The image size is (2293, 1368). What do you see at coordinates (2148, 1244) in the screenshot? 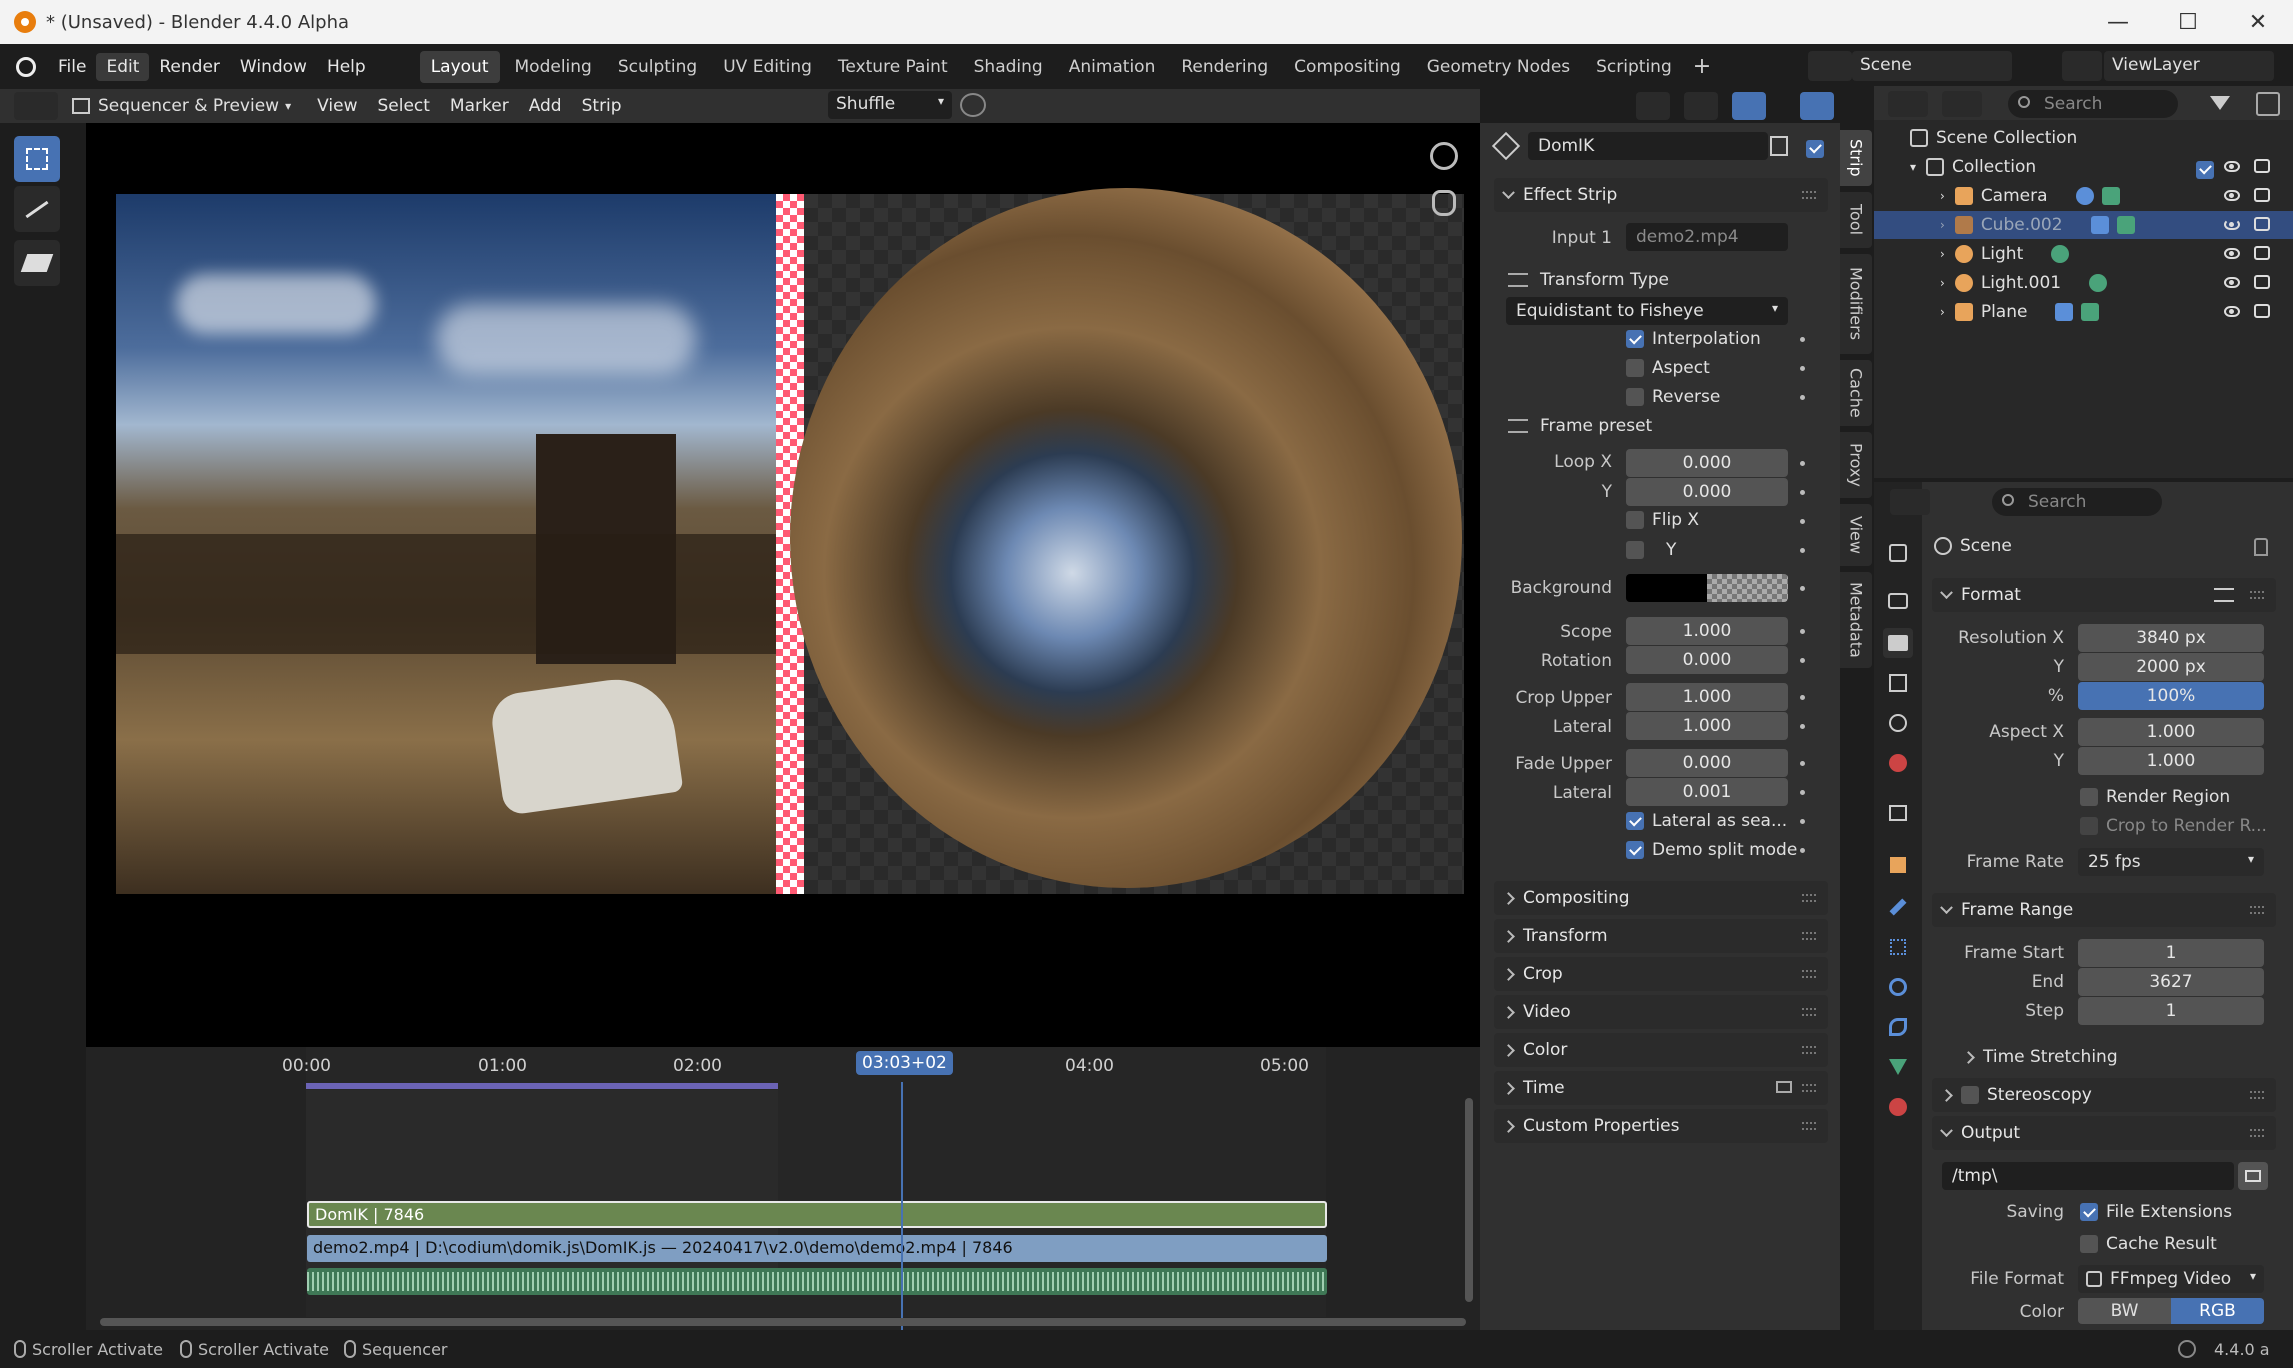
I see `cache-result-checkbox: Cache Result` at bounding box center [2148, 1244].